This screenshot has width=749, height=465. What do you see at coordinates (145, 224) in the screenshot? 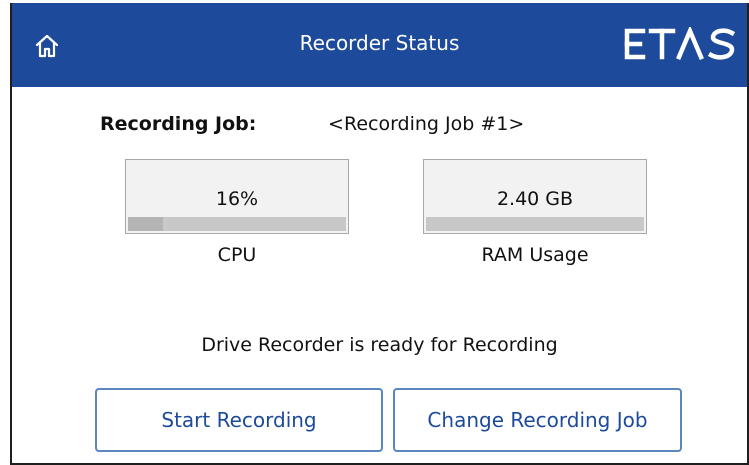
I see `cpu-bar-fill` at bounding box center [145, 224].